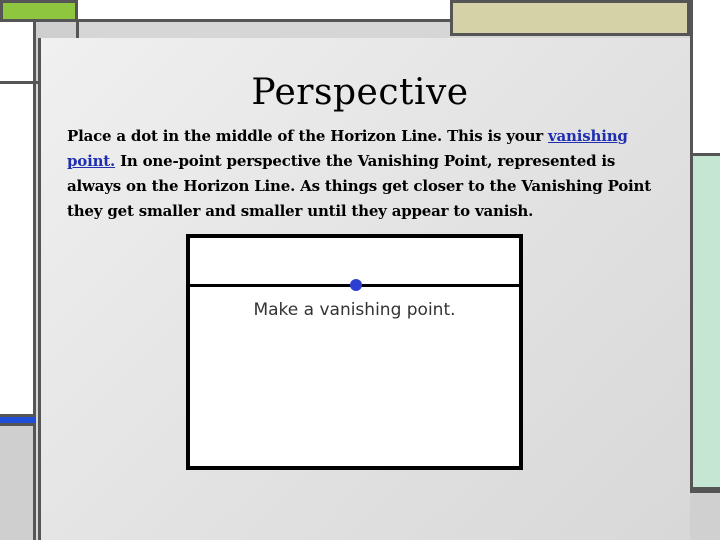 The width and height of the screenshot is (720, 540). What do you see at coordinates (18, 420) in the screenshot?
I see `decorative-blue-block` at bounding box center [18, 420].